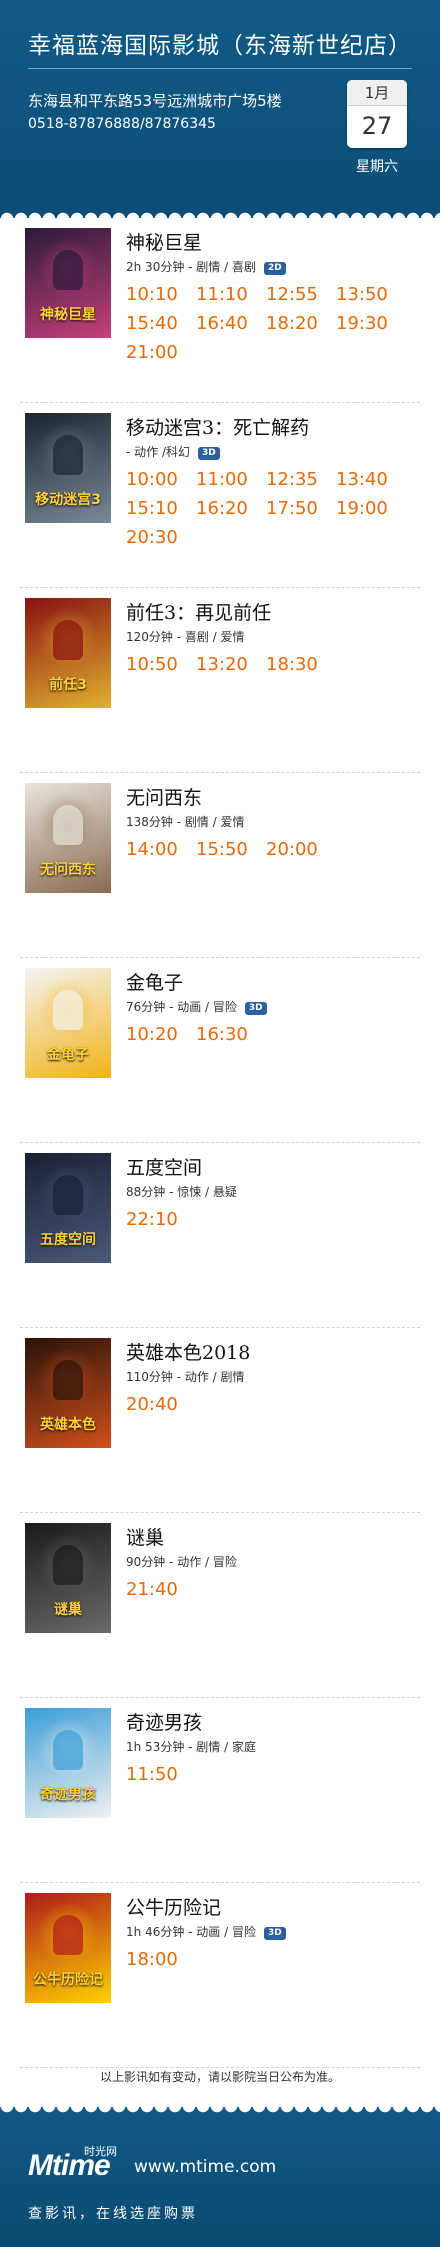 The image size is (440, 2247). I want to click on movie-title: 公牛历险记, so click(276, 1906).